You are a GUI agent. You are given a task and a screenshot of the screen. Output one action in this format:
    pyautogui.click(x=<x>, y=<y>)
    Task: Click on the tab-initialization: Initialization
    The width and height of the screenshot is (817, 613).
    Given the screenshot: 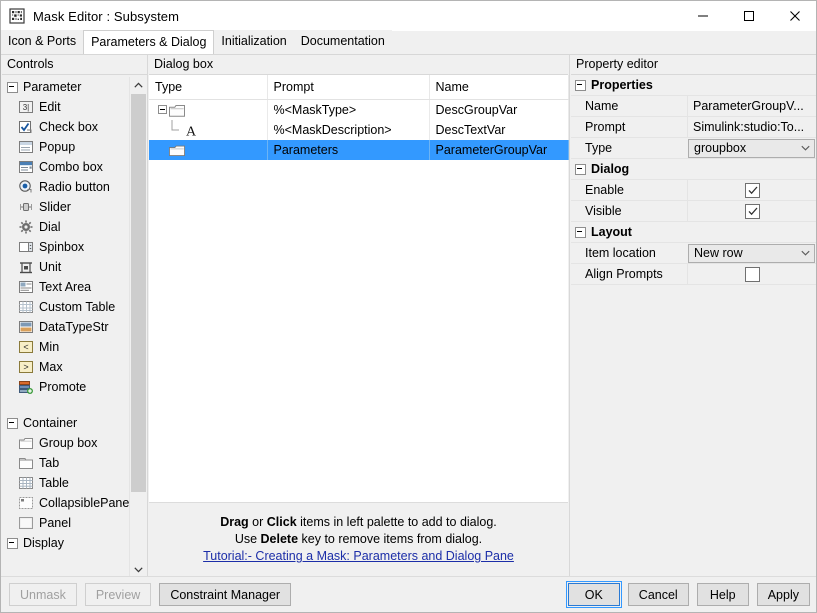 What is the action you would take?
    pyautogui.click(x=254, y=42)
    